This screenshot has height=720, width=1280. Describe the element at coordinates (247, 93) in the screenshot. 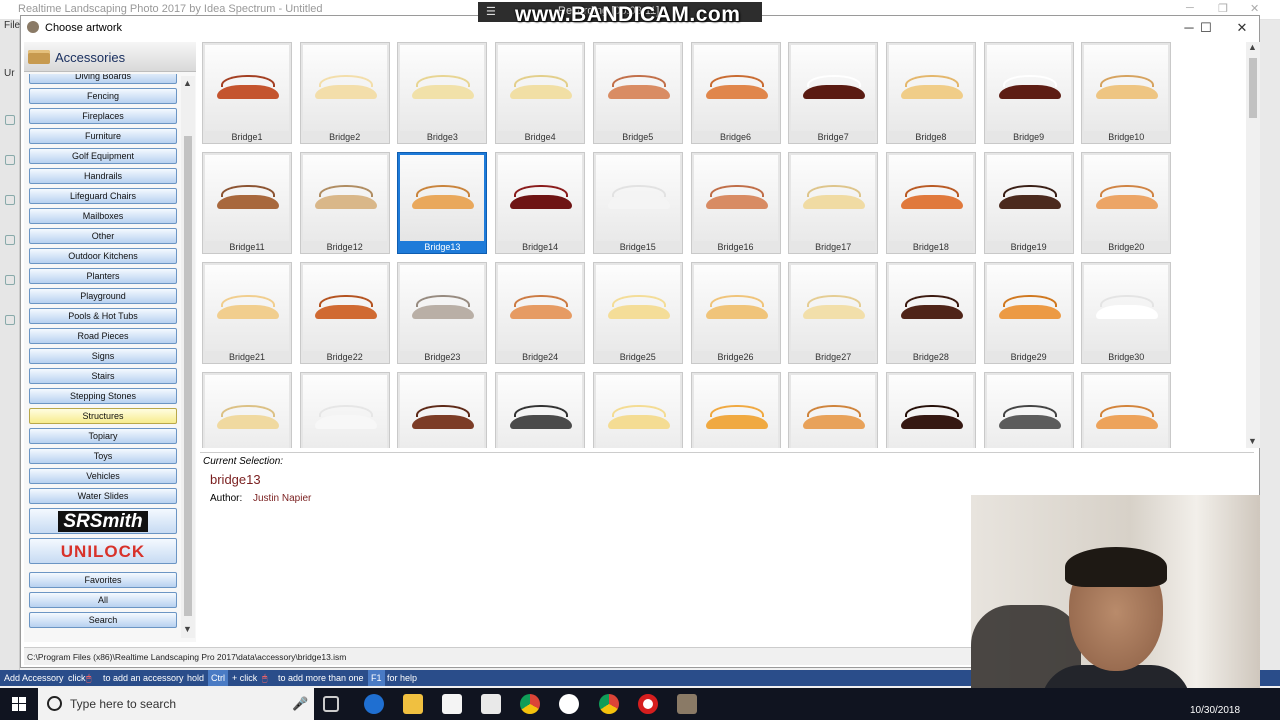

I see `artwork-tile: Bridge1` at that location.